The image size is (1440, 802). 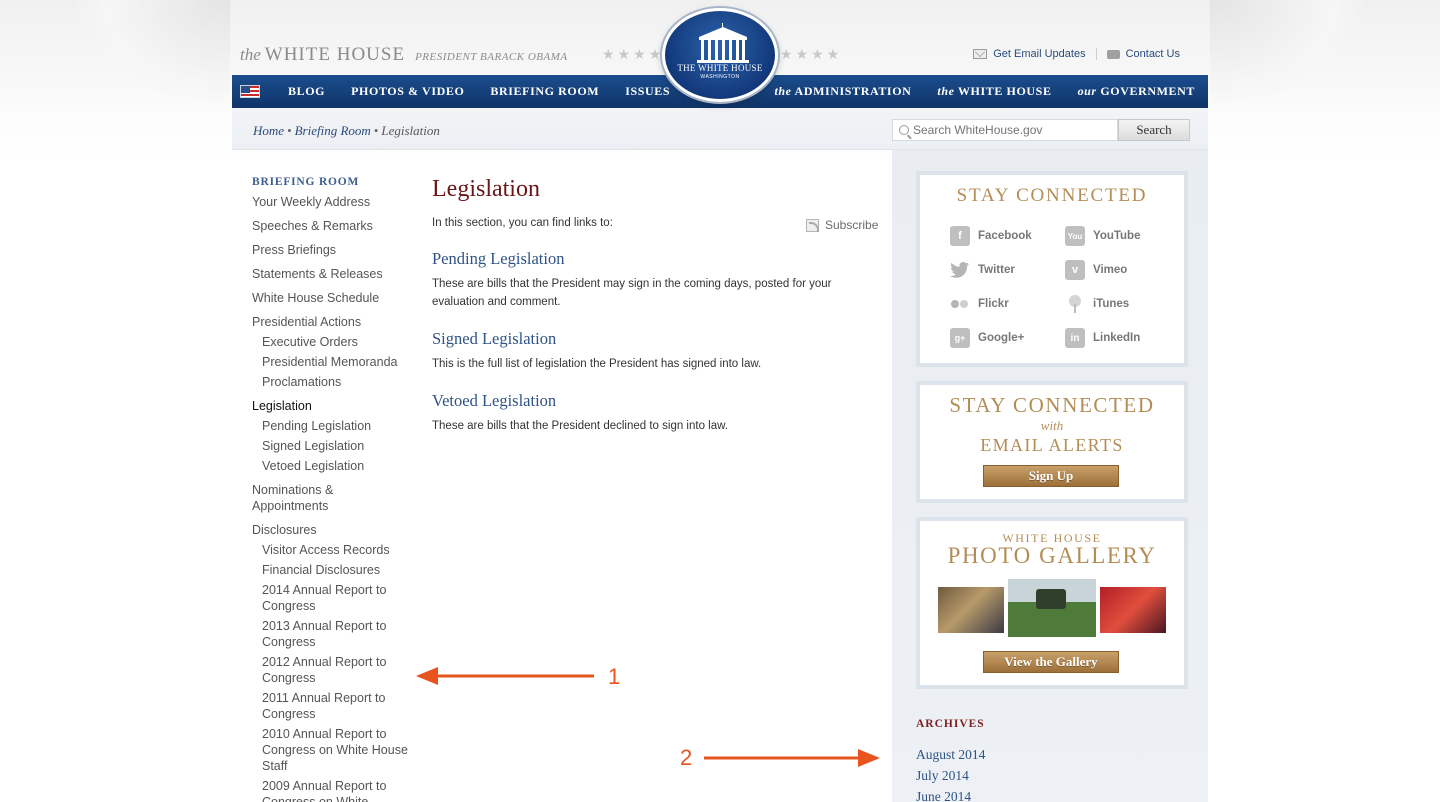 I want to click on nav-the-white-house: the WHITE HOUSE, so click(x=994, y=91).